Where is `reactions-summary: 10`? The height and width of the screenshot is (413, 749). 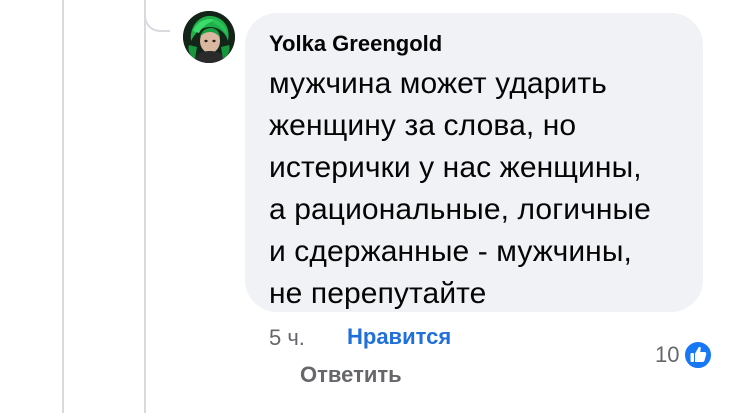 reactions-summary: 10 is located at coordinates (684, 355).